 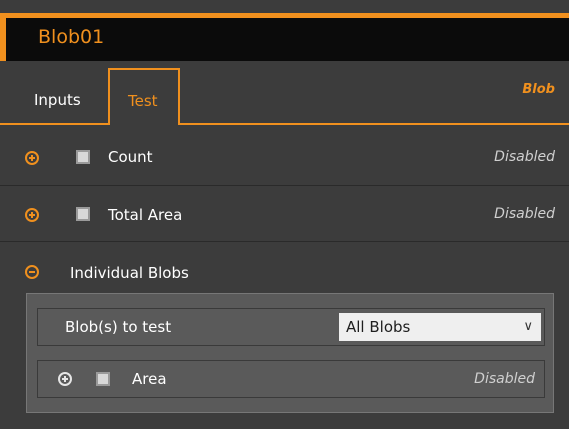 I want to click on individual-blobs-row: Individual Blobs, so click(x=284, y=268).